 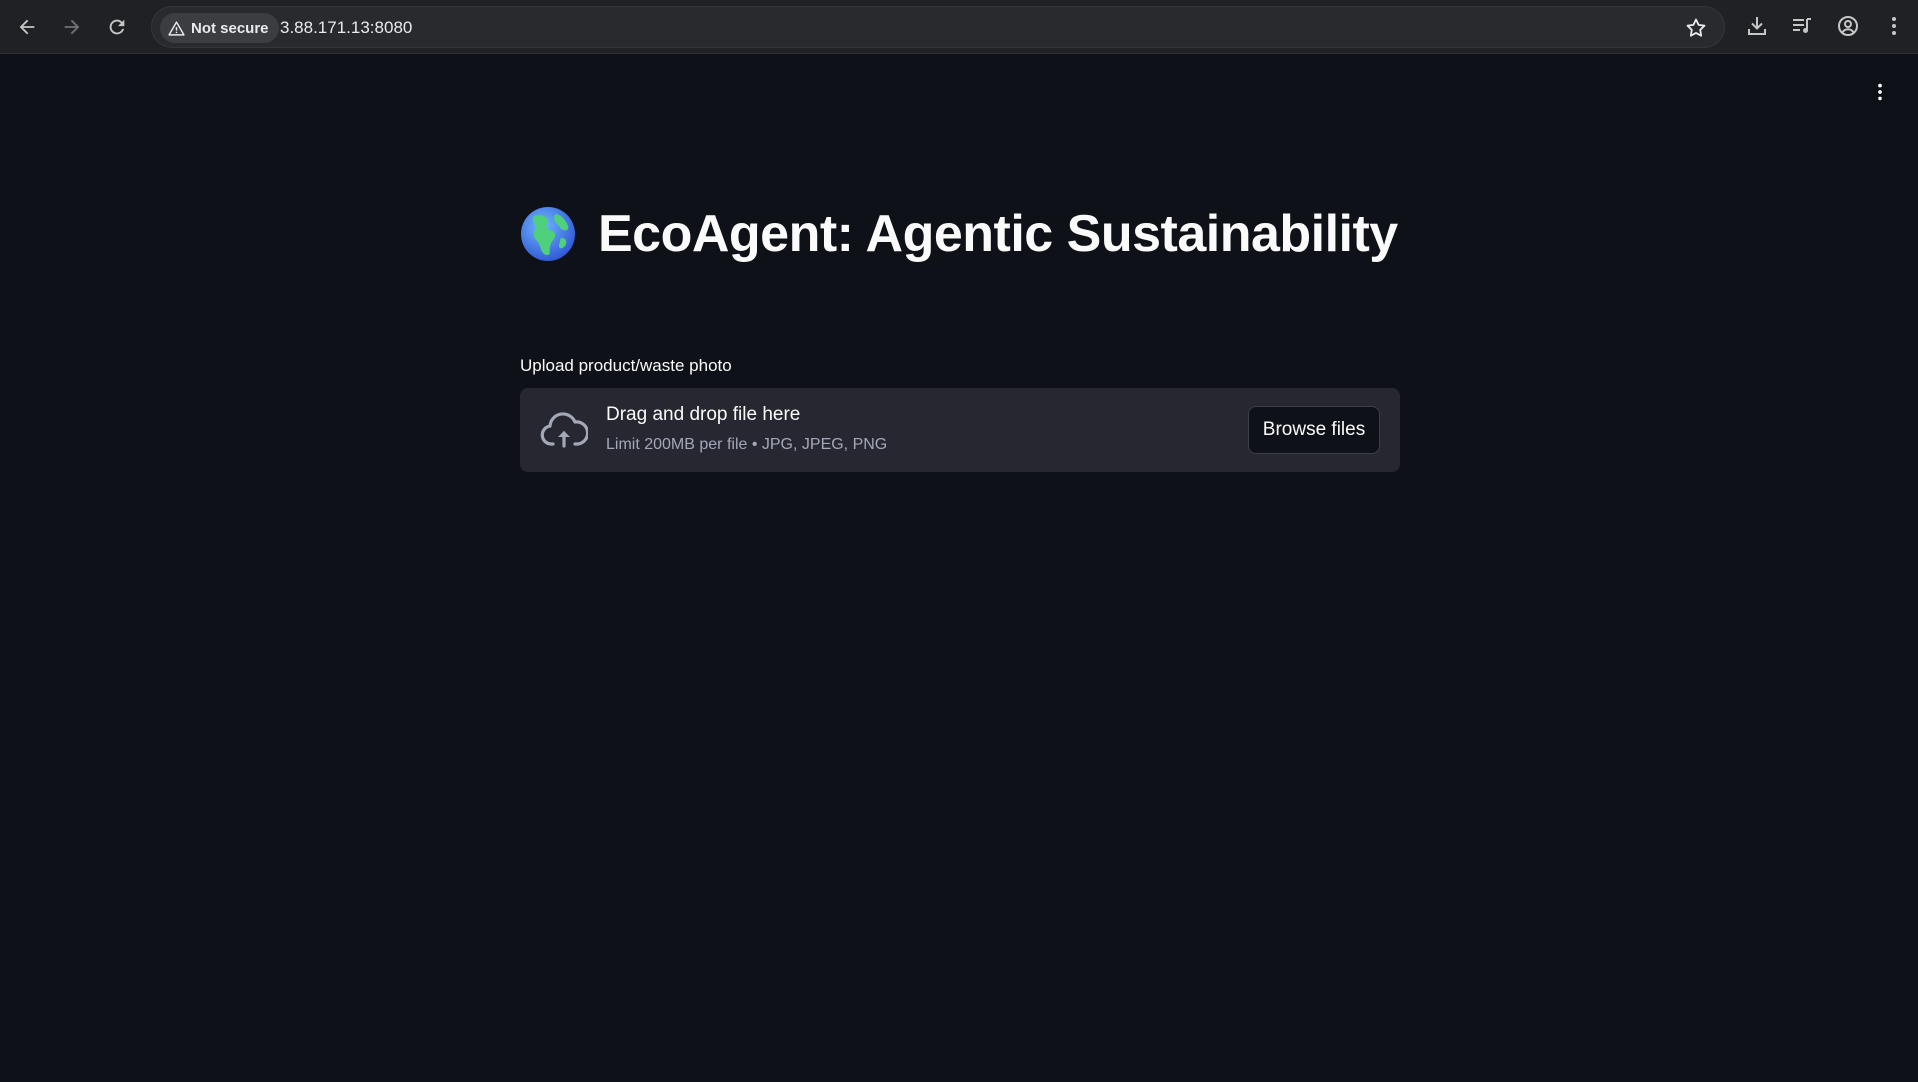 I want to click on back-button, so click(x=27, y=27).